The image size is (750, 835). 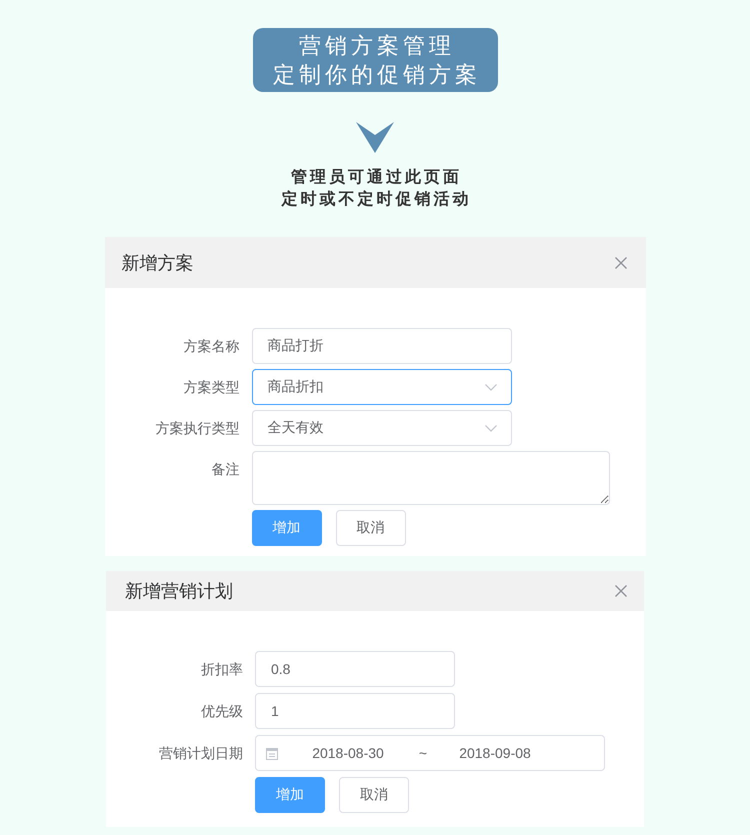 What do you see at coordinates (376, 188) in the screenshot?
I see `intro-text: 管理员可通过此页面 定时或不定时促销活动` at bounding box center [376, 188].